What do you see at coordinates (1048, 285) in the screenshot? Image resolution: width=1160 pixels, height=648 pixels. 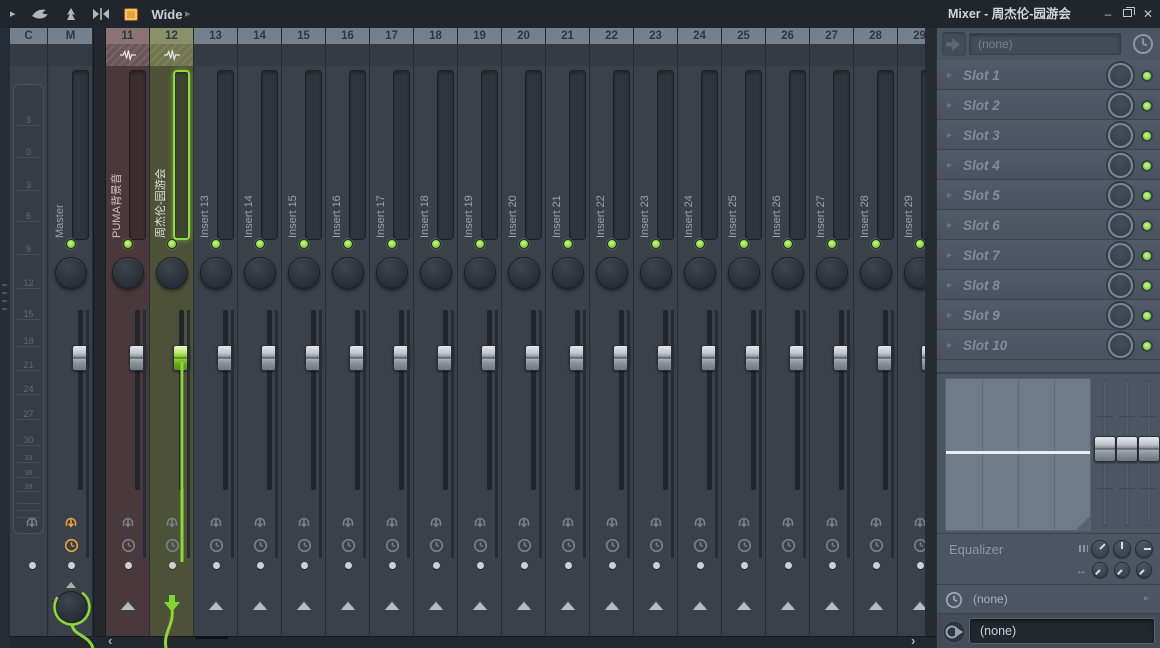 I see `effect-slot: ▸ Slot 8` at bounding box center [1048, 285].